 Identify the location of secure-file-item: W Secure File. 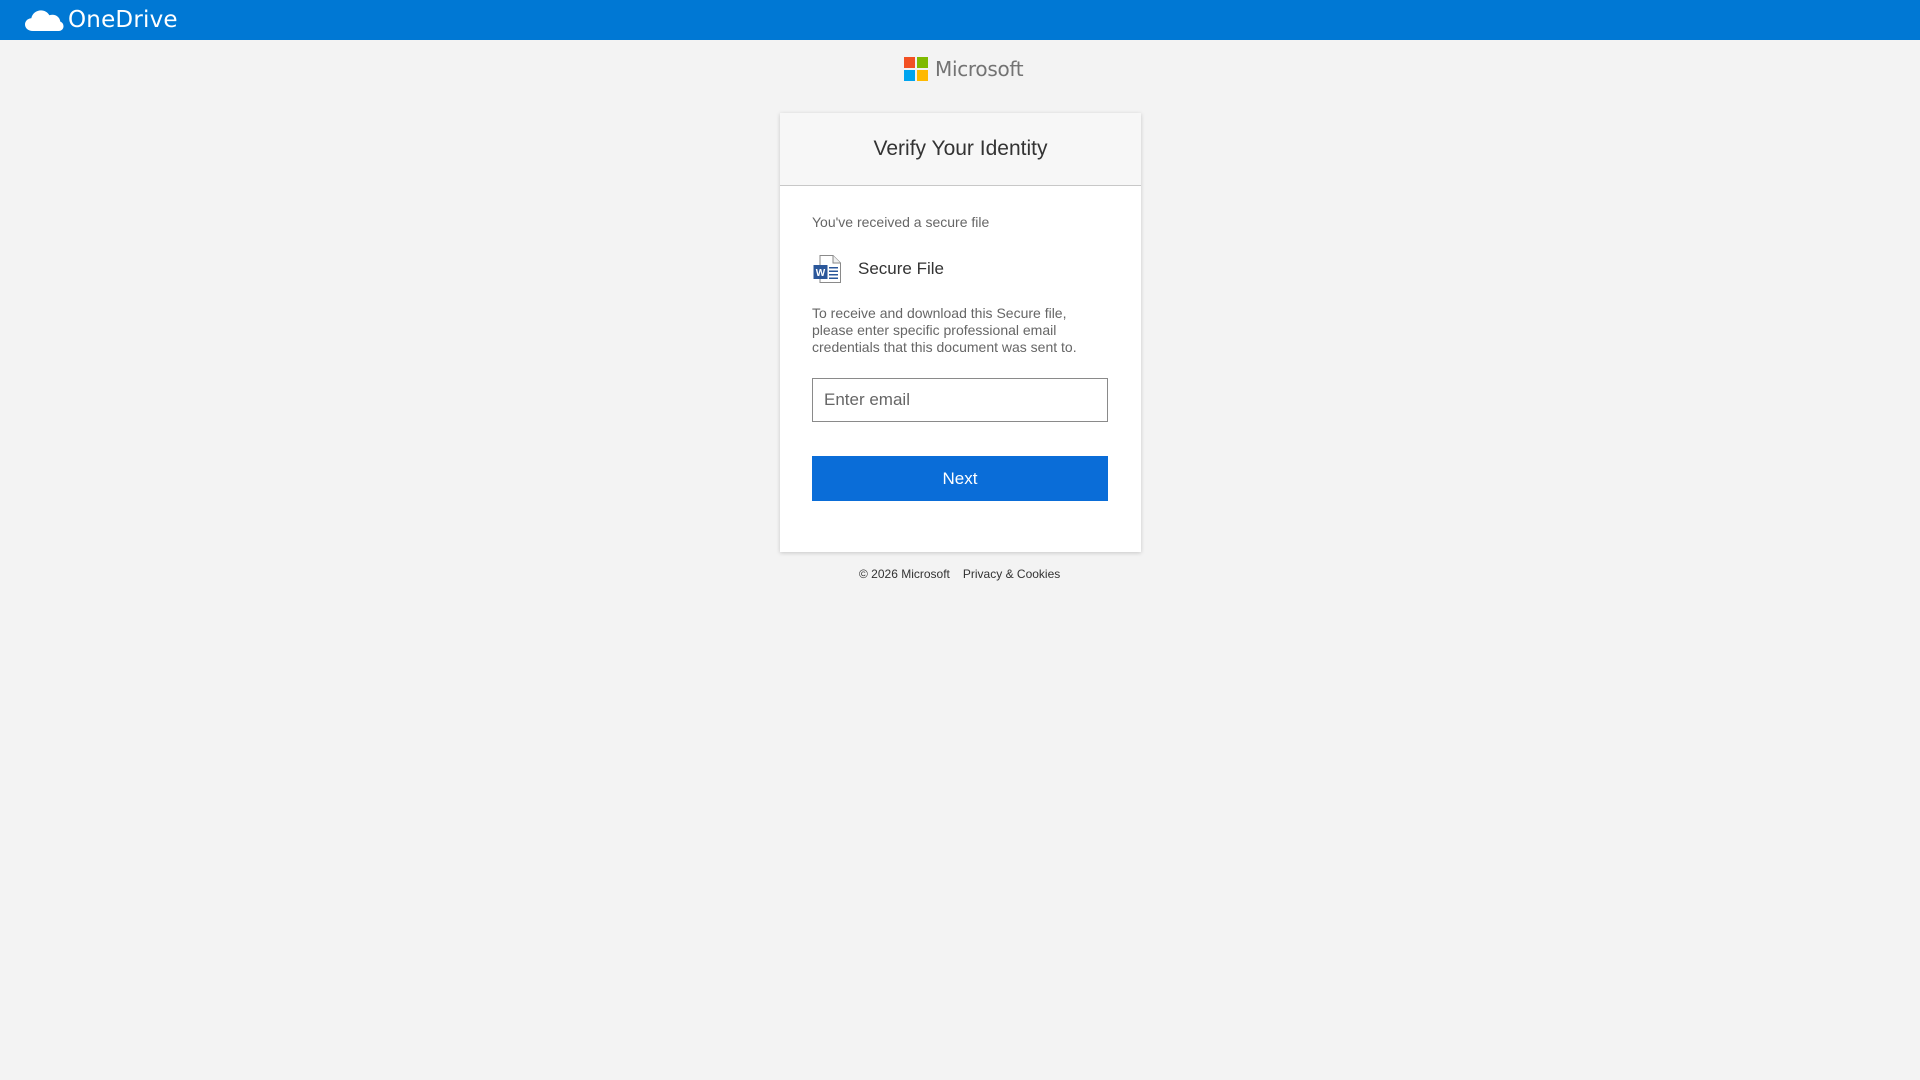
(960, 269).